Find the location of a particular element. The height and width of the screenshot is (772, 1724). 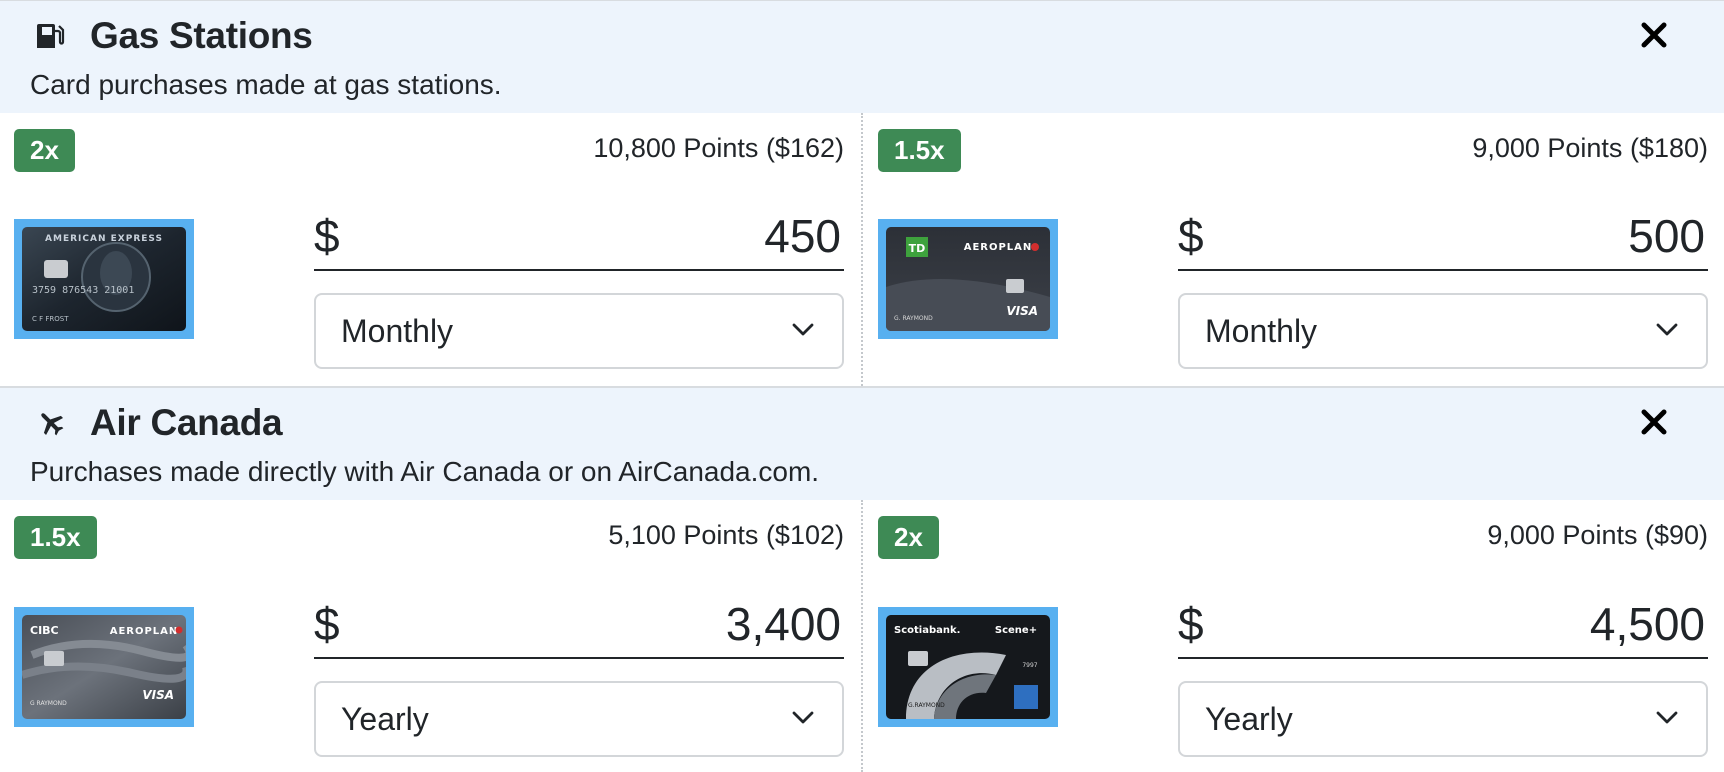

card-image: Scotiabank. Scene+ 7997 G.RAYMOND is located at coordinates (968, 667).